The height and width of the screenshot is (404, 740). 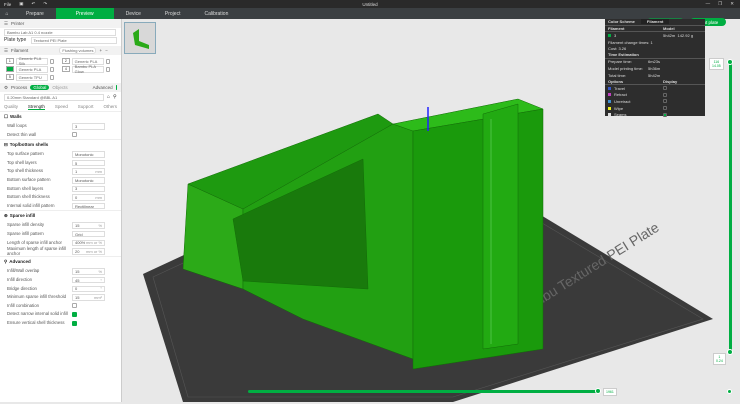 What do you see at coordinates (88, 171) in the screenshot?
I see `option-input: 1 mm` at bounding box center [88, 171].